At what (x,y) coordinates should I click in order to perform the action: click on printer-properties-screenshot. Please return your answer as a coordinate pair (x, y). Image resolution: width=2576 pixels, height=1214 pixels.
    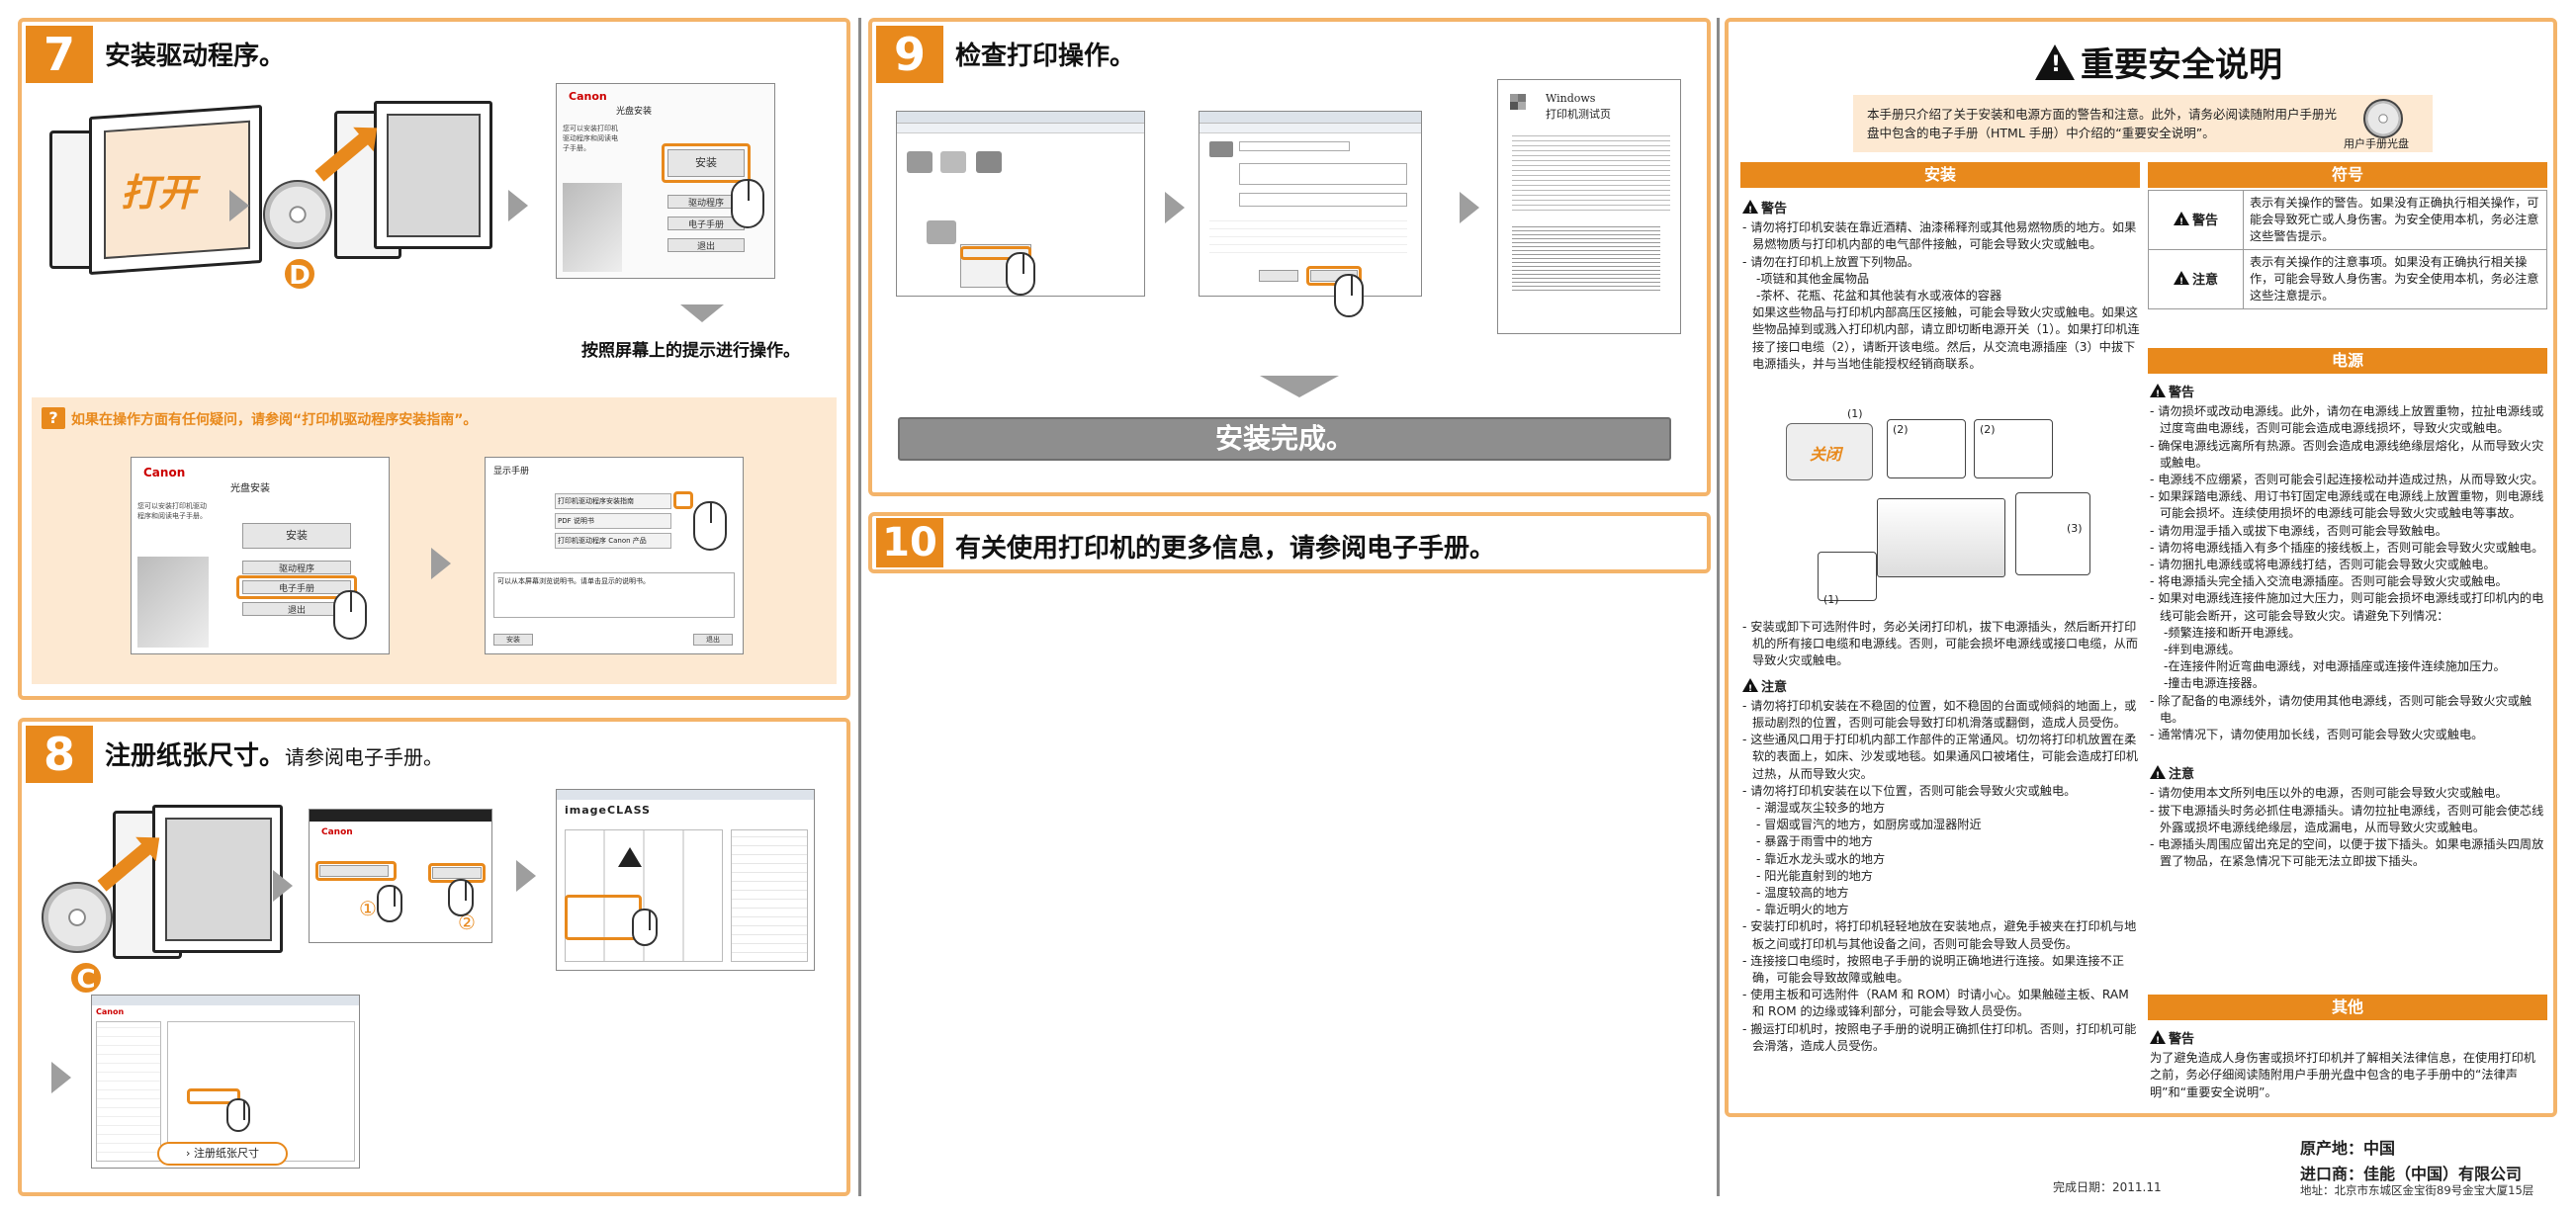
    Looking at the image, I should click on (1310, 214).